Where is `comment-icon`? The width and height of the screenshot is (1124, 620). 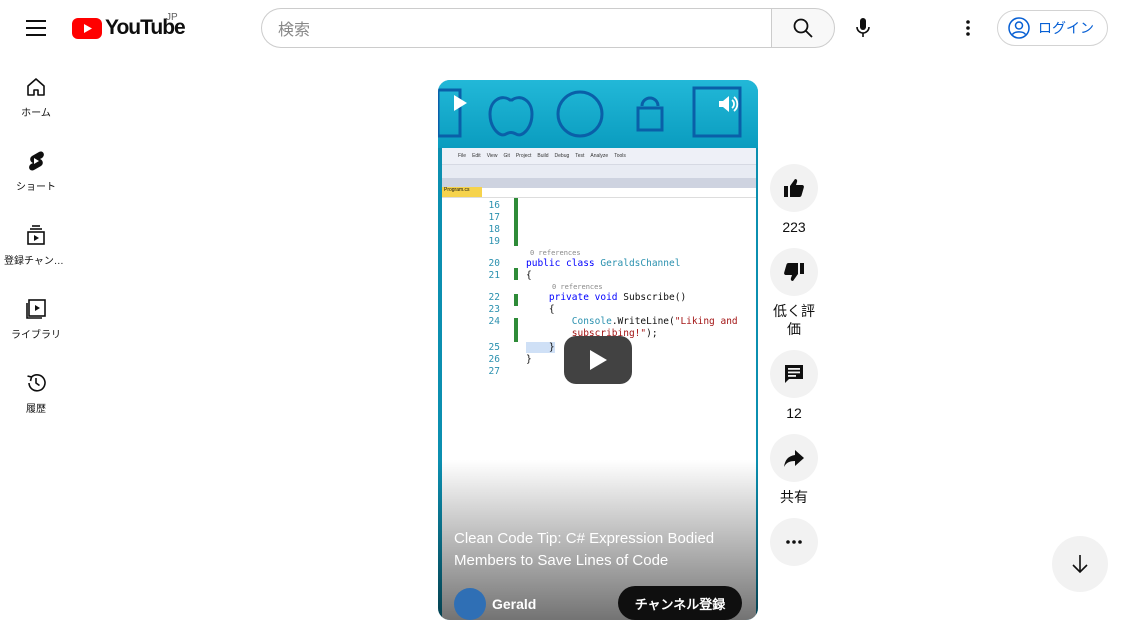
comment-icon is located at coordinates (794, 374).